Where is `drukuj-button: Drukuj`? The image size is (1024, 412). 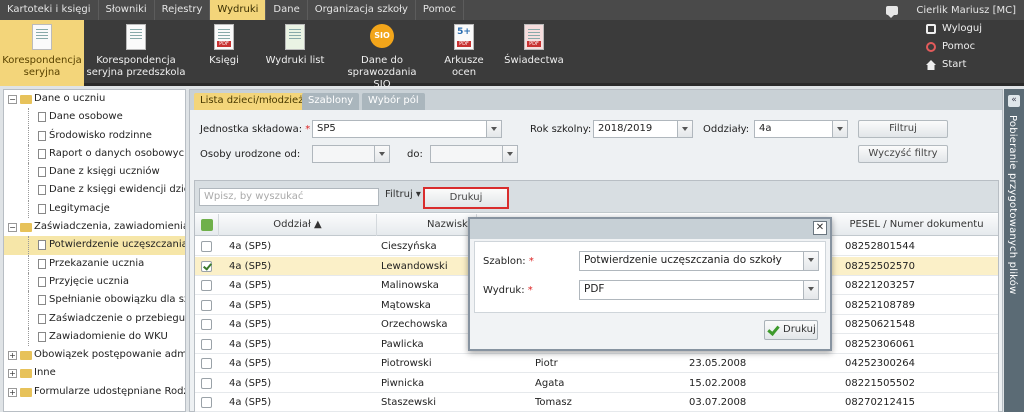 drukuj-button: Drukuj is located at coordinates (466, 198).